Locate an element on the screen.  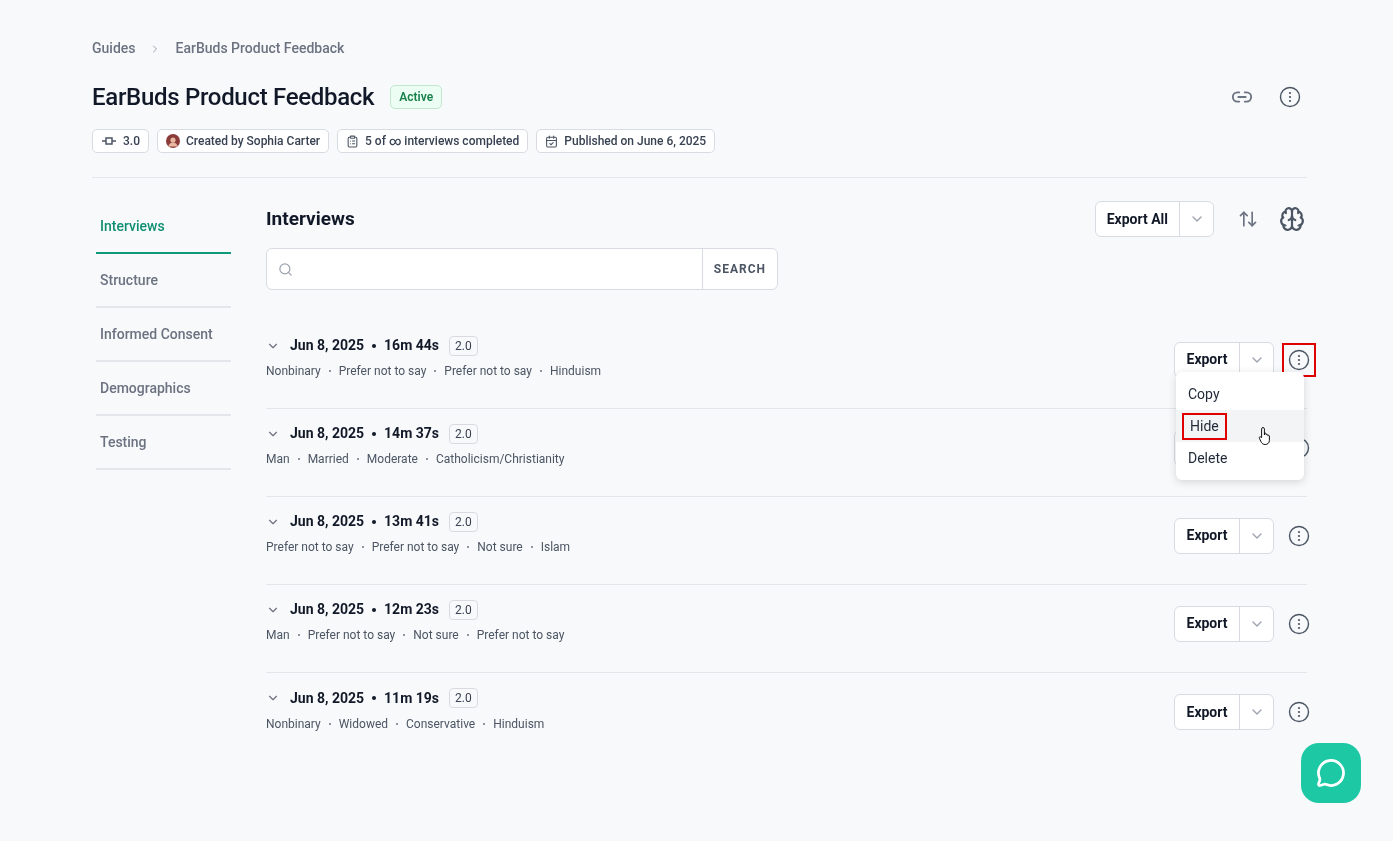
interview-duration: 16m 44s is located at coordinates (411, 345).